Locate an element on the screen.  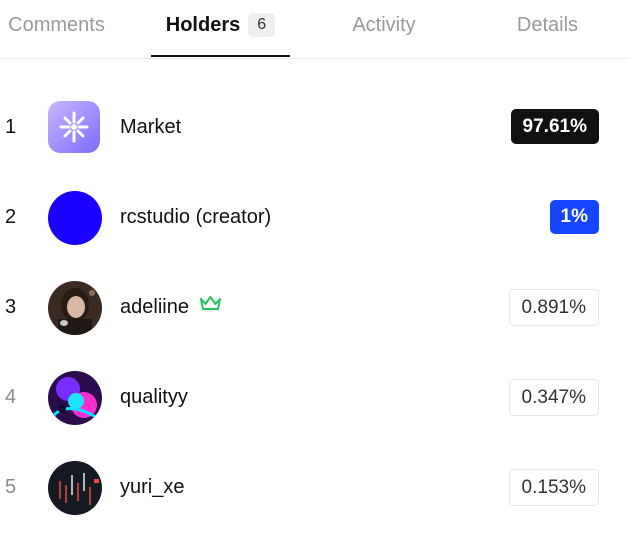
holder-percent-badge: 0.347% is located at coordinates (553, 397).